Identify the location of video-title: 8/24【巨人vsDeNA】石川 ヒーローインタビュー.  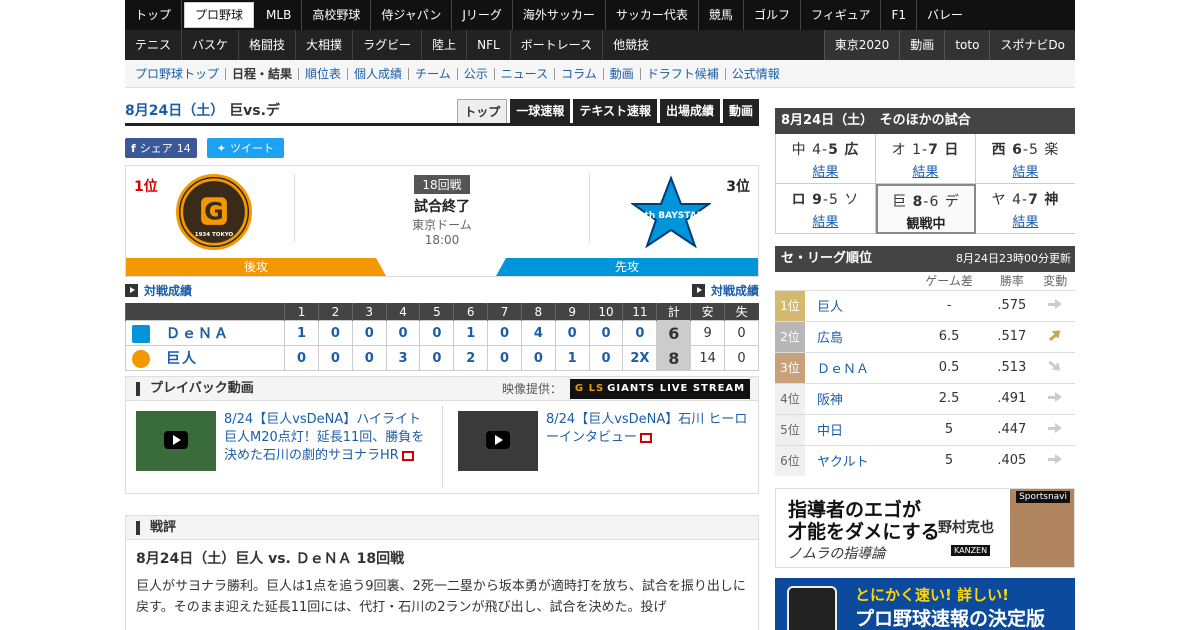
(652, 441).